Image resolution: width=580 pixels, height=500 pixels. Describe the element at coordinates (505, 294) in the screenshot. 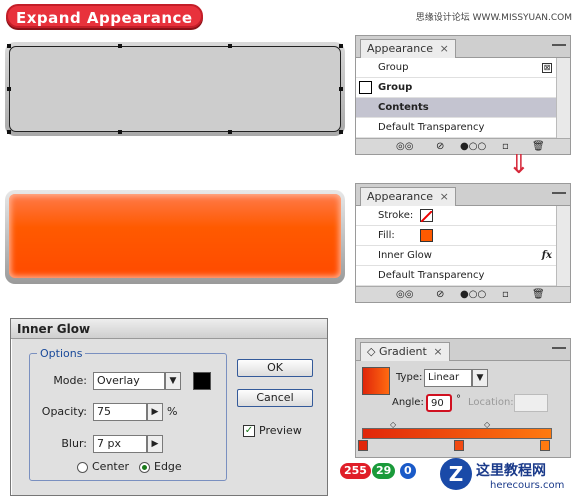

I see `duplicate-icon: ▫` at that location.